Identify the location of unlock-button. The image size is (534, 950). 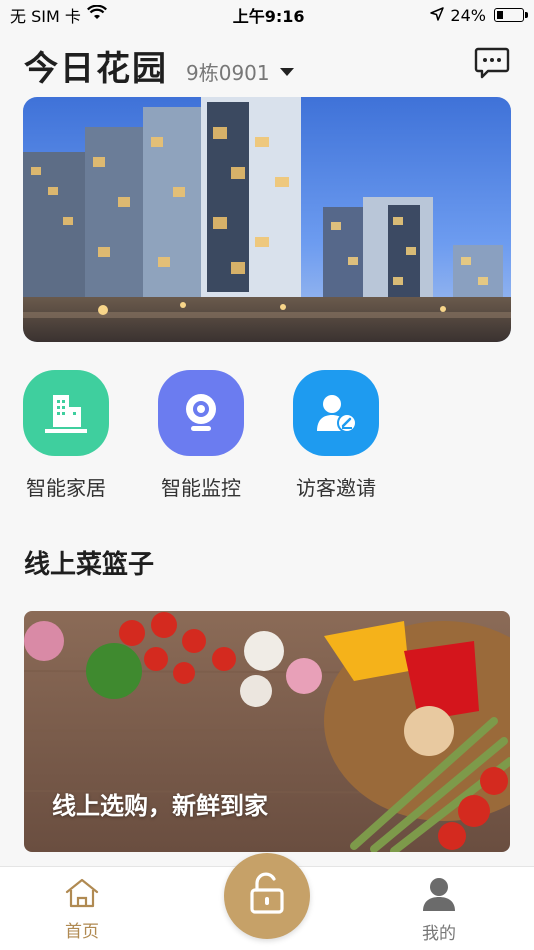
(267, 896).